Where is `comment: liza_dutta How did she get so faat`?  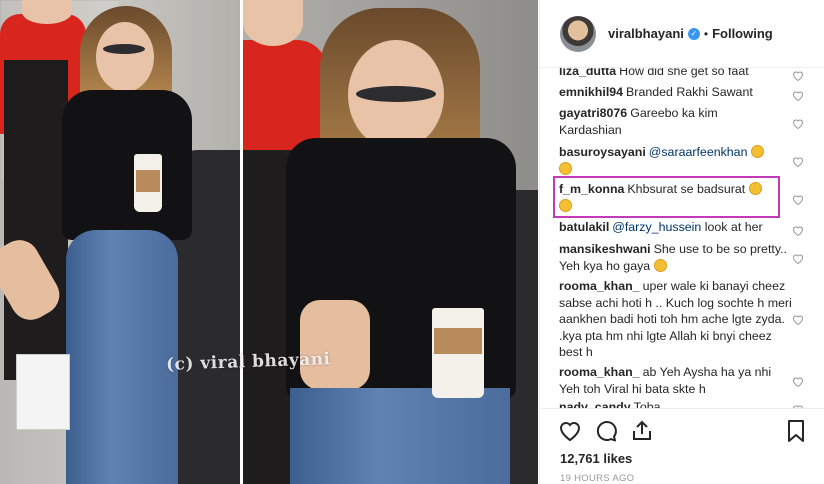
comment: liza_dutta How did she get so faat is located at coordinates (677, 74).